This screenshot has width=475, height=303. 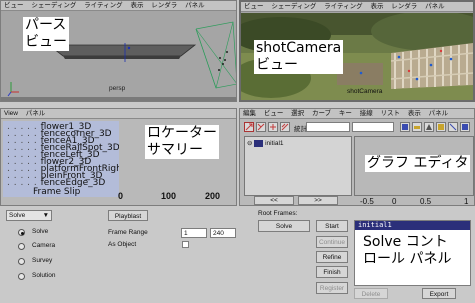 What do you see at coordinates (274, 143) in the screenshot?
I see `node-label: initial1` at bounding box center [274, 143].